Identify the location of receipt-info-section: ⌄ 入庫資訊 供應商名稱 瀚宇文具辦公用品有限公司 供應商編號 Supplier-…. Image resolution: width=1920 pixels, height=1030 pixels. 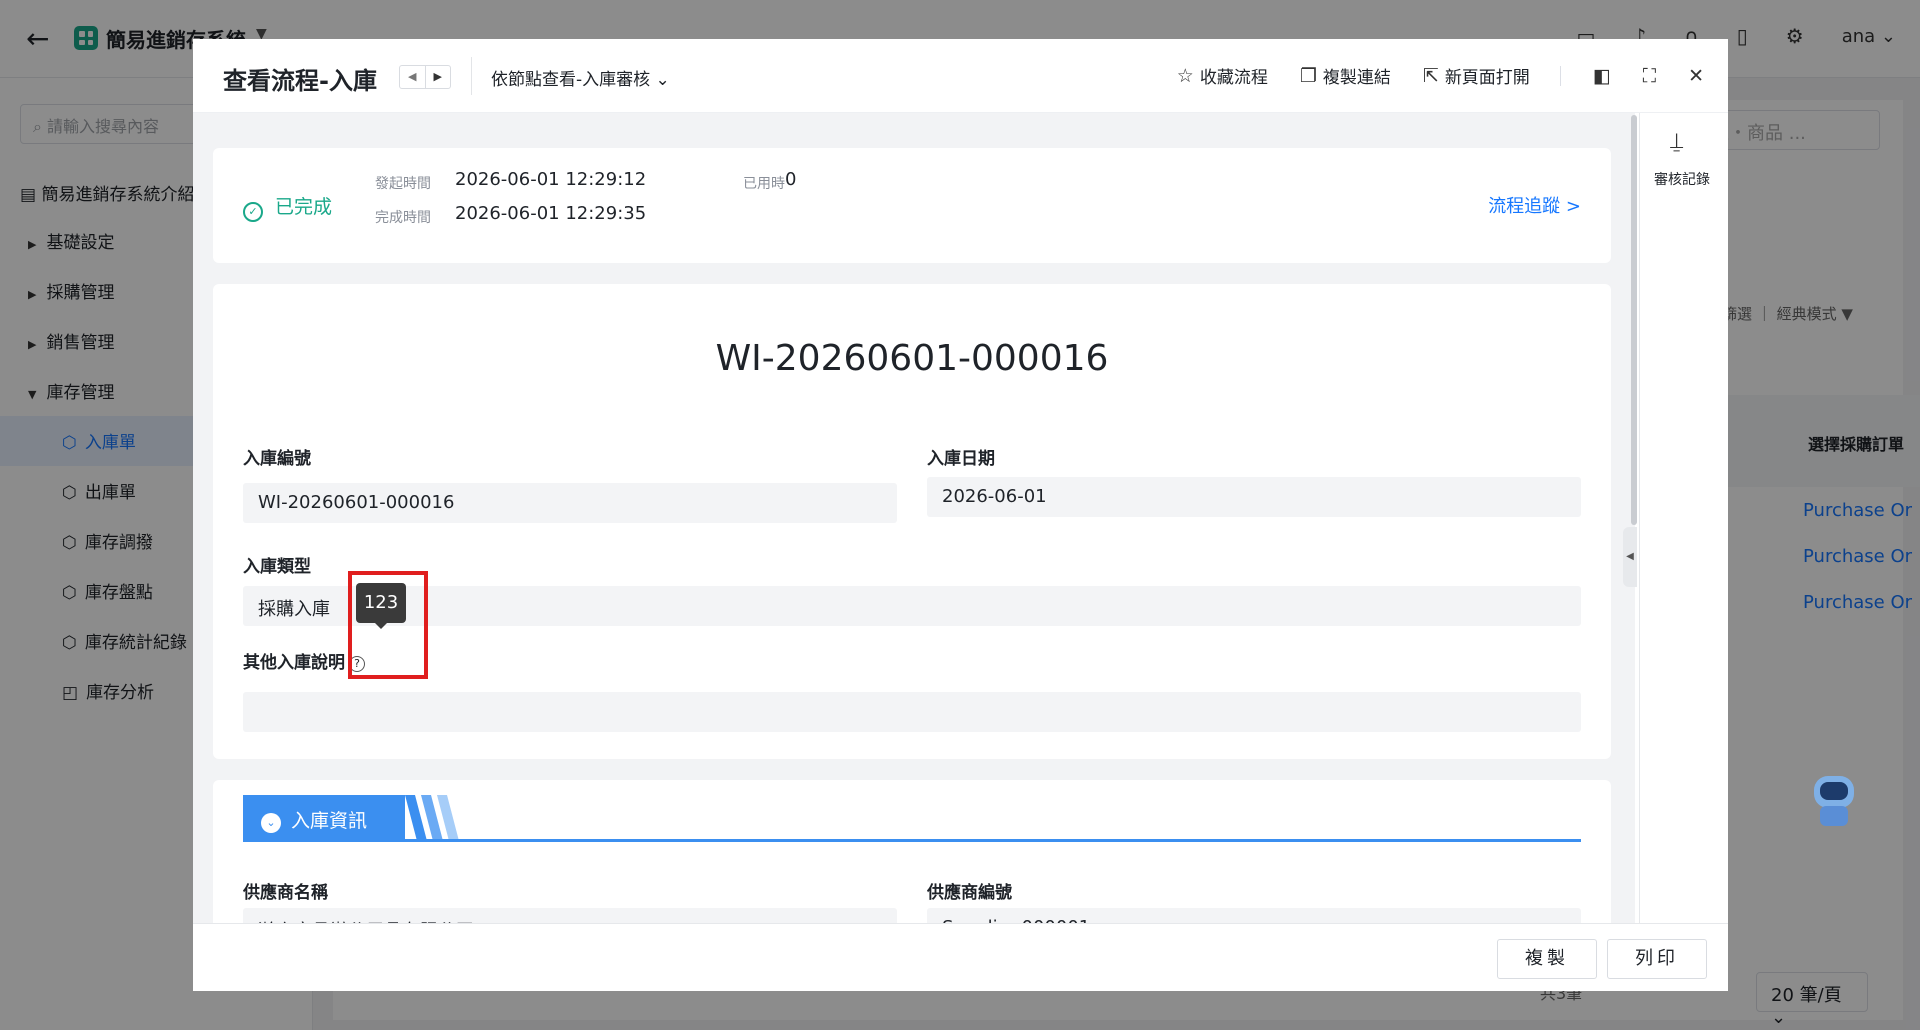
(912, 851).